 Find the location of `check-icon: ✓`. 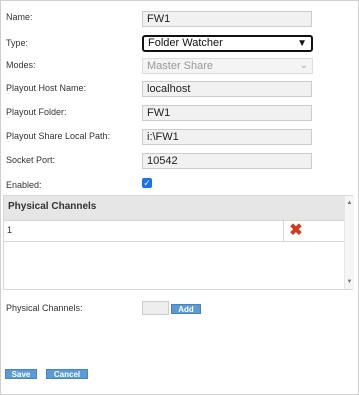

check-icon: ✓ is located at coordinates (147, 183).